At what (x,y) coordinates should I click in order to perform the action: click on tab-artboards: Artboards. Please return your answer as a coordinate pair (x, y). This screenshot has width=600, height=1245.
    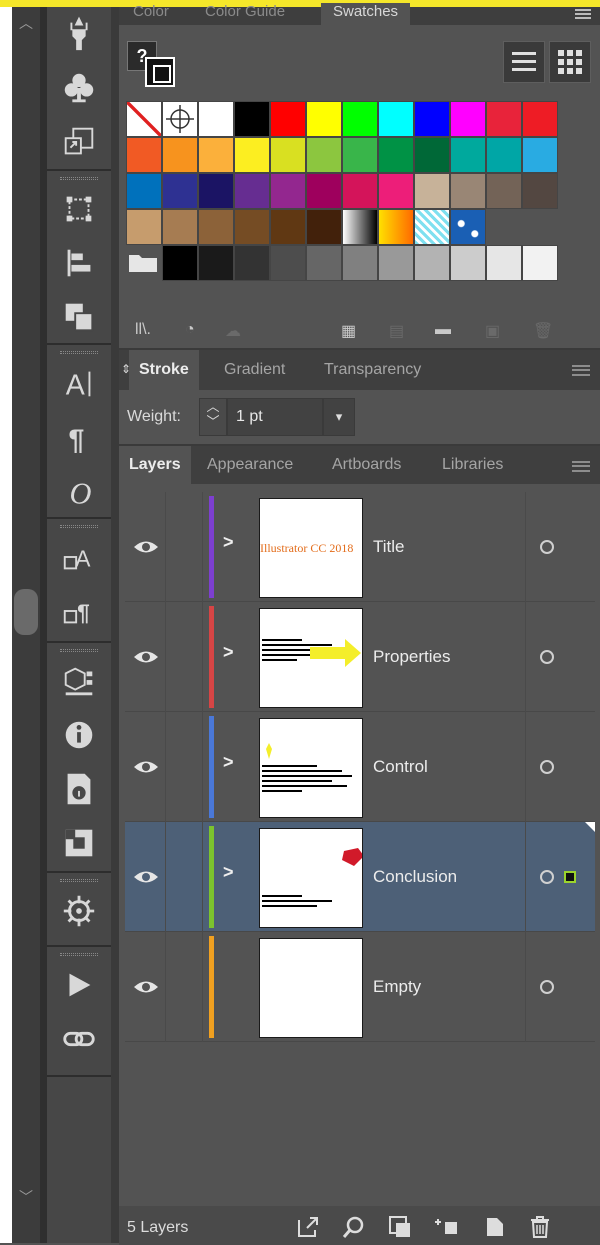
    Looking at the image, I should click on (366, 465).